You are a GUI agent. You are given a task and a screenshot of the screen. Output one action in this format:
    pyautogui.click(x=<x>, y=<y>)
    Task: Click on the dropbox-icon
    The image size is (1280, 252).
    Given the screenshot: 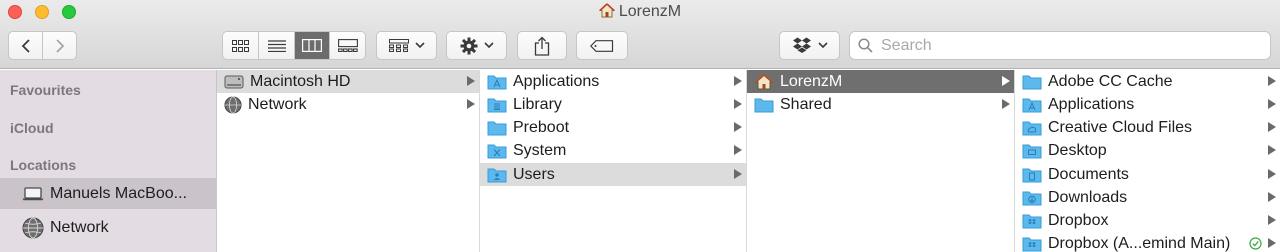 What is the action you would take?
    pyautogui.click(x=801, y=45)
    